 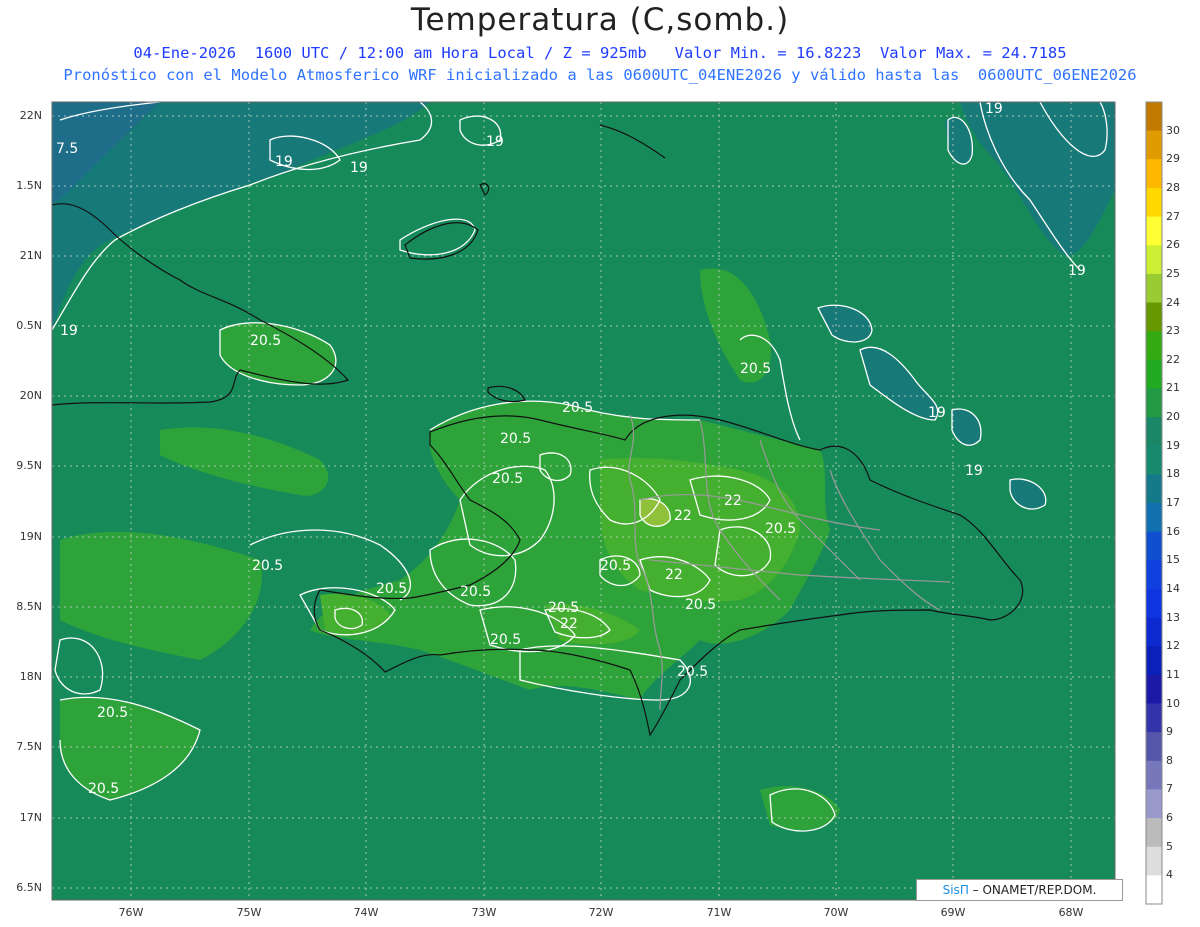 What do you see at coordinates (30, 817) in the screenshot?
I see `lat-label: 17N` at bounding box center [30, 817].